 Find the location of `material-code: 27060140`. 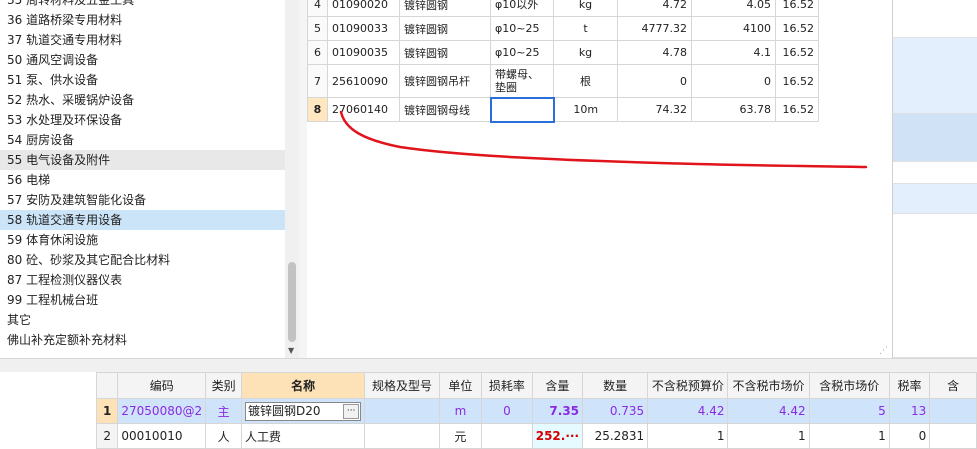

material-code: 27060140 is located at coordinates (363, 109).